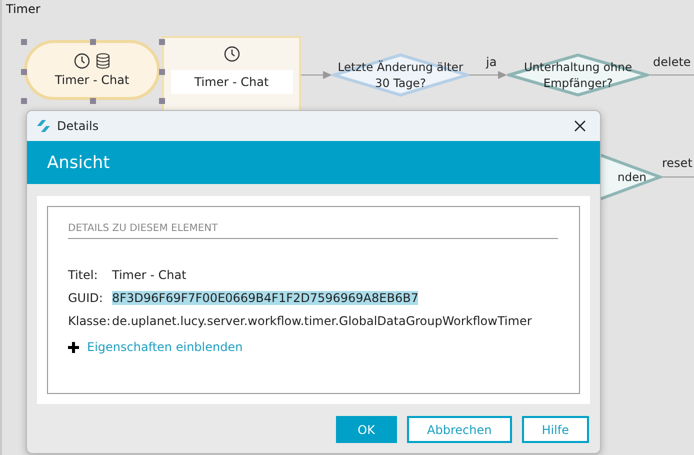  Describe the element at coordinates (43, 126) in the screenshot. I see `app-logo-icon` at that location.